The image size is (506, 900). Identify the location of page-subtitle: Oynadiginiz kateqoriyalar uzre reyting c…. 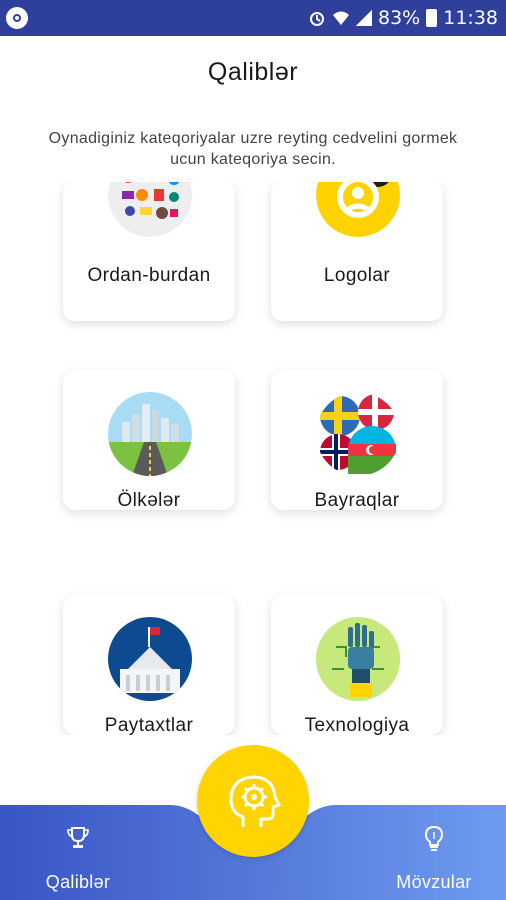
(253, 149).